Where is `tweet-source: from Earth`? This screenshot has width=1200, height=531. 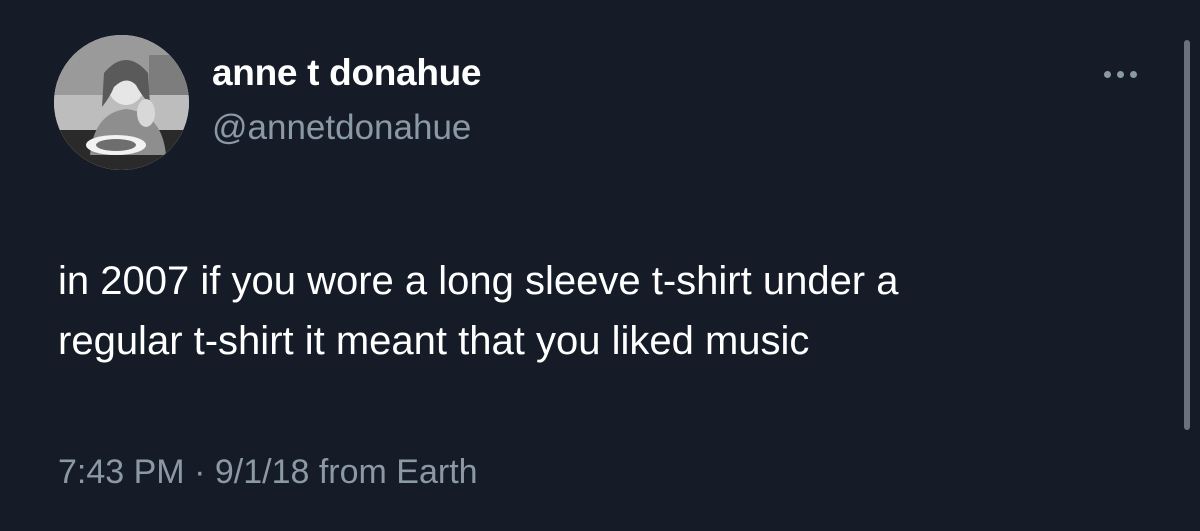 tweet-source: from Earth is located at coordinates (398, 472).